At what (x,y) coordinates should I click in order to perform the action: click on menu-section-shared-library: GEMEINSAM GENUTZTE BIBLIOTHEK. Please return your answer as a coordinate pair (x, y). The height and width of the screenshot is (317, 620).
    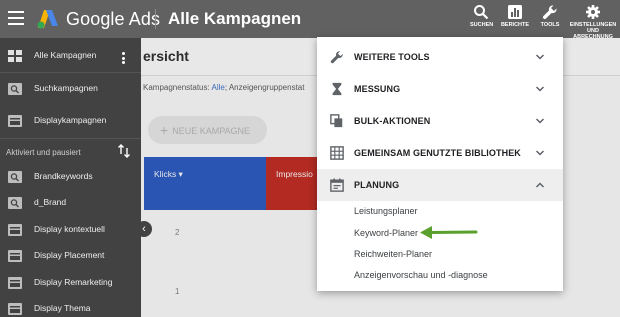
    Looking at the image, I should click on (440, 153).